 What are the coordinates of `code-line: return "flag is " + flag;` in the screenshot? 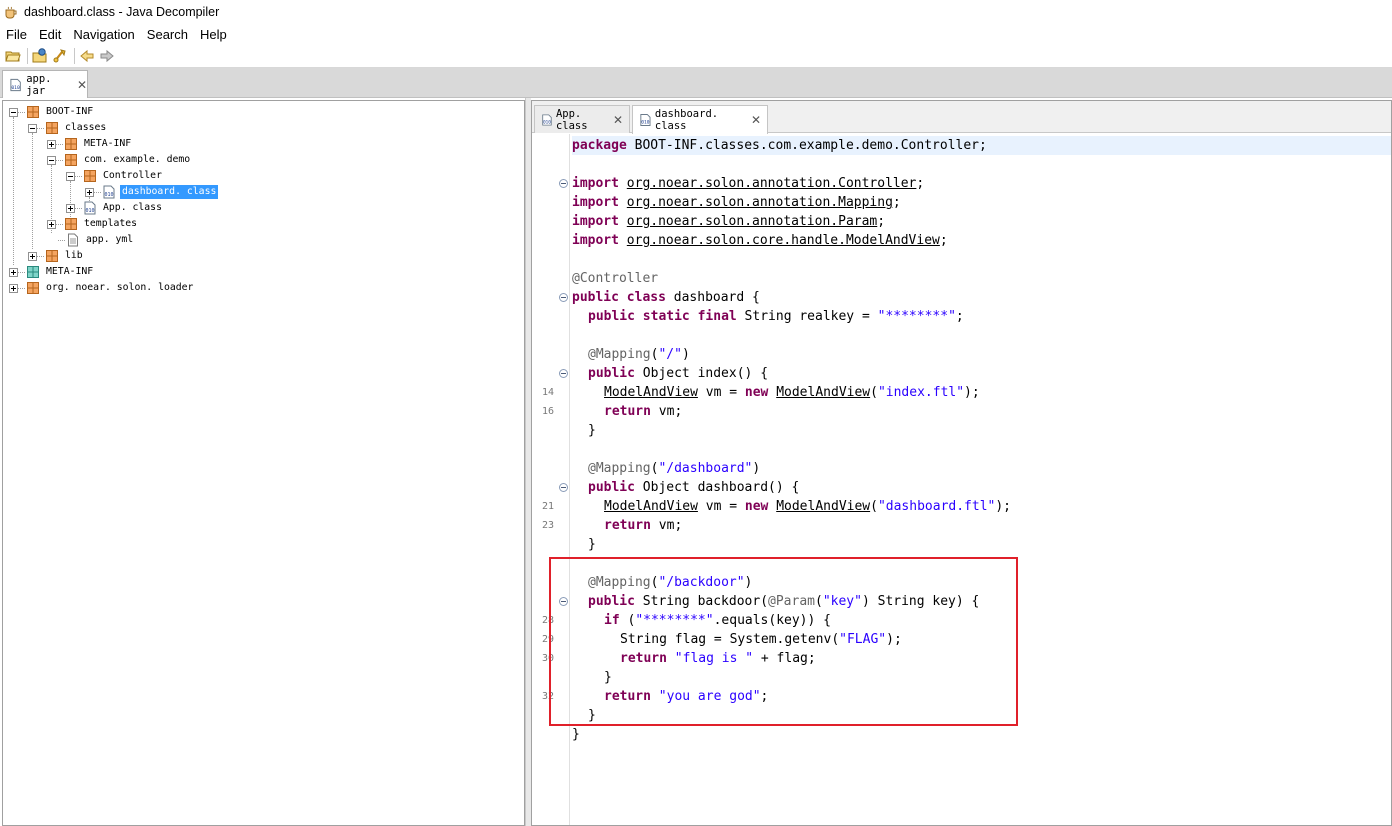 It's located at (718, 658).